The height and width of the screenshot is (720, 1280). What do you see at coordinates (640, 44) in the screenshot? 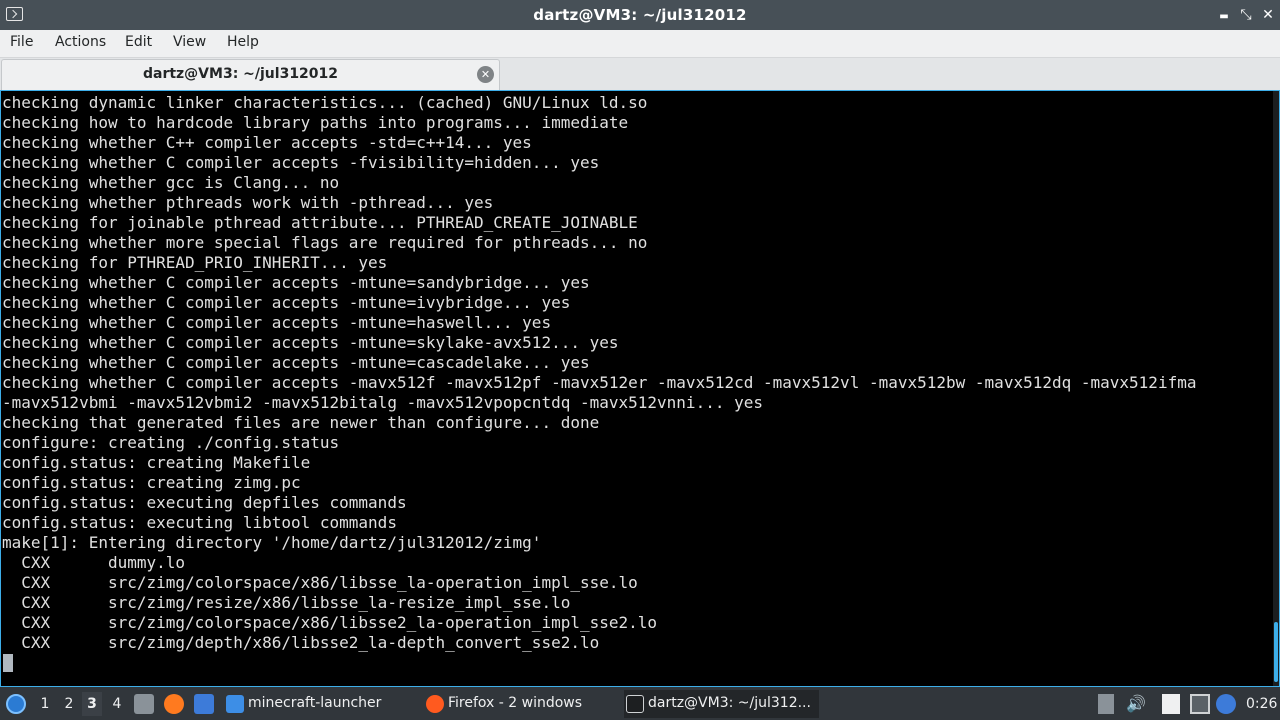
I see `menu-bar: File Actions Edit View Help` at bounding box center [640, 44].